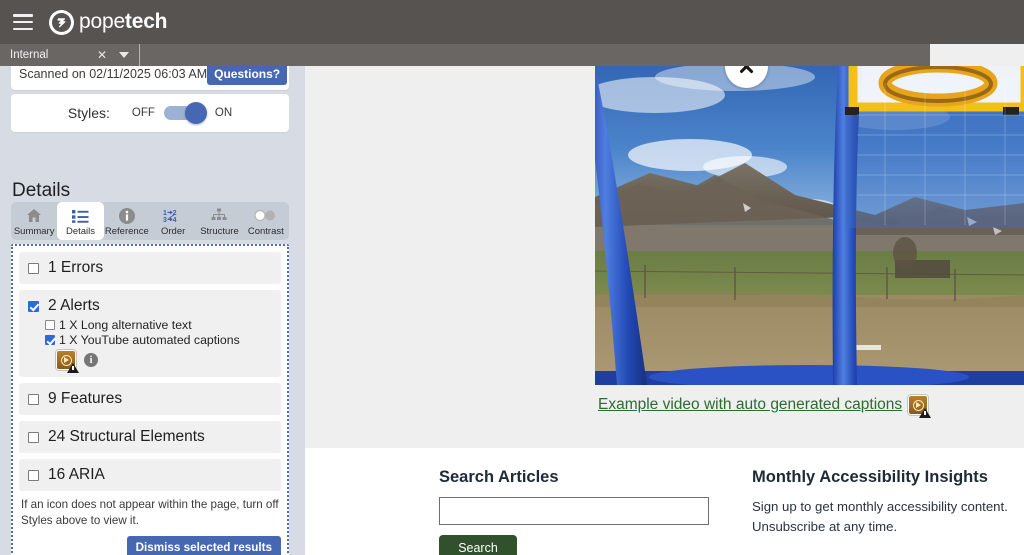 This screenshot has height=555, width=1024. Describe the element at coordinates (80, 231) in the screenshot. I see `tab-details-label: Details` at that location.